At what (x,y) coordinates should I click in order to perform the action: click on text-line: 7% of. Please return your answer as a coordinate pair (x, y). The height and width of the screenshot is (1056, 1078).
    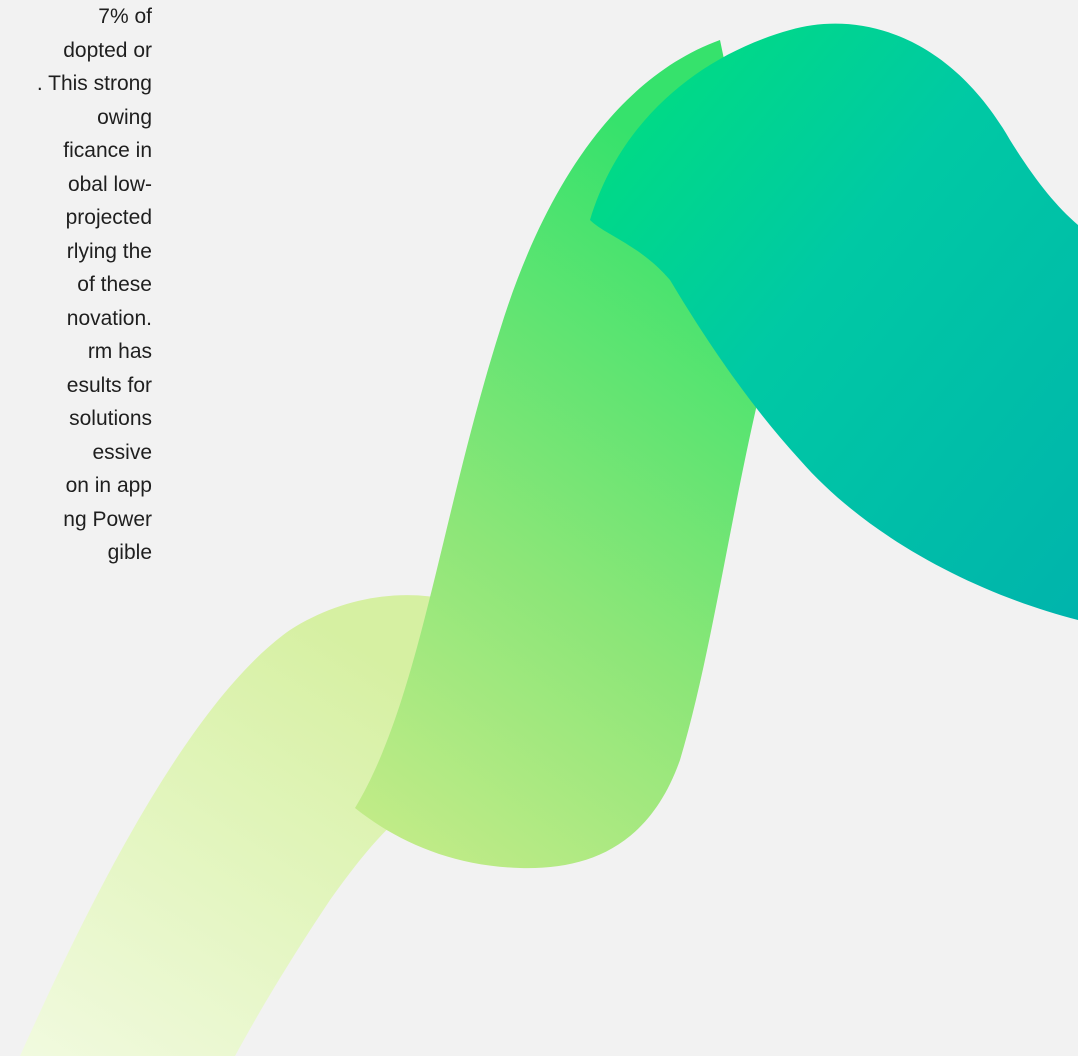
    Looking at the image, I should click on (125, 16).